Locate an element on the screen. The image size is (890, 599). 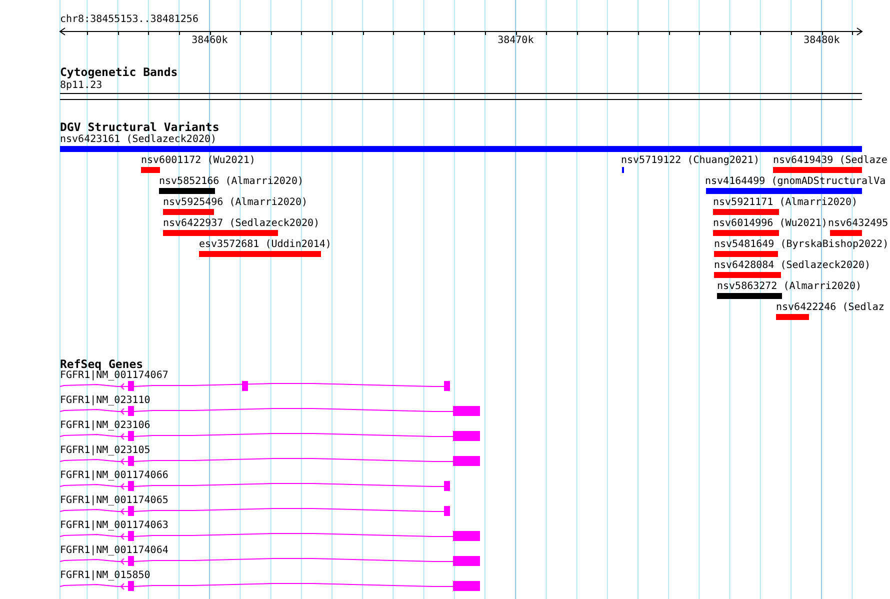
variant-label: nsv6432495 is located at coordinates (858, 224).